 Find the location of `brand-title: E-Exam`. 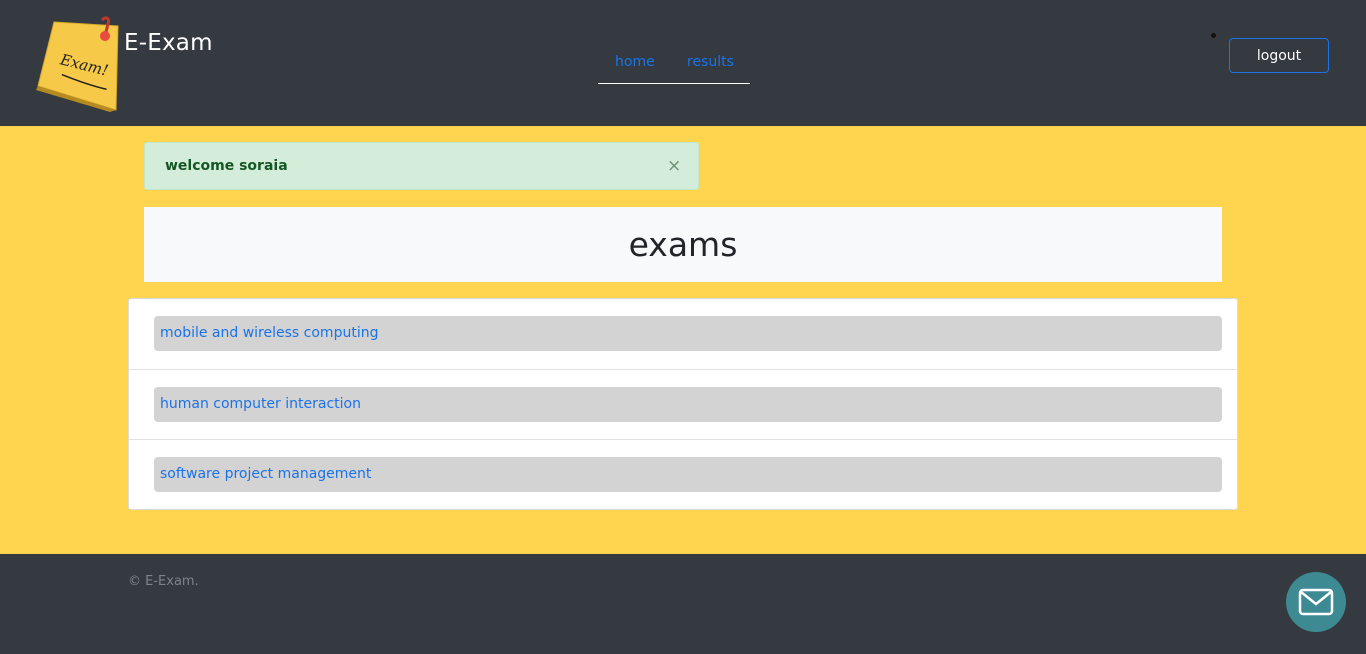

brand-title: E-Exam is located at coordinates (168, 43).